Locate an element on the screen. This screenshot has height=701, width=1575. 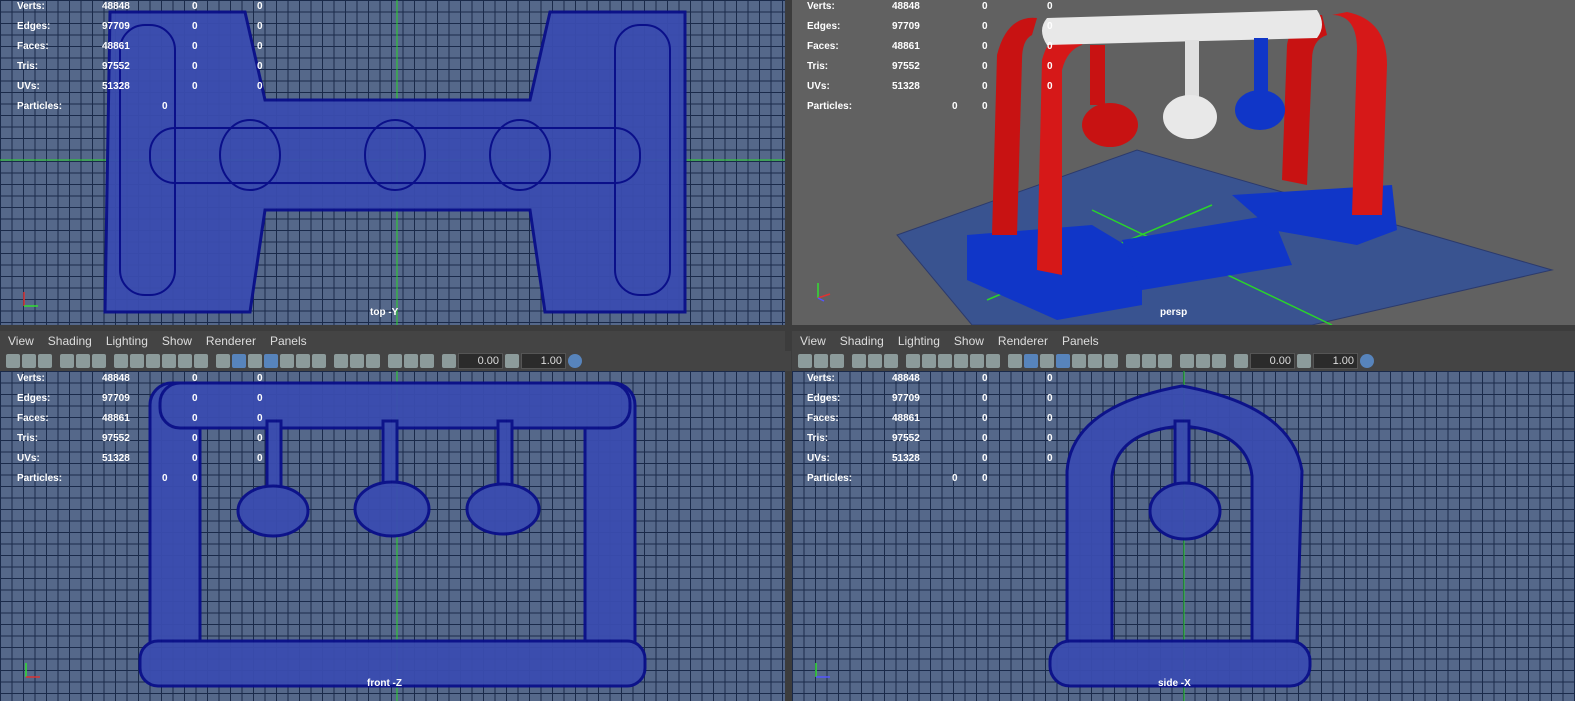
hud-faces-label: Faces: is located at coordinates (33, 46).